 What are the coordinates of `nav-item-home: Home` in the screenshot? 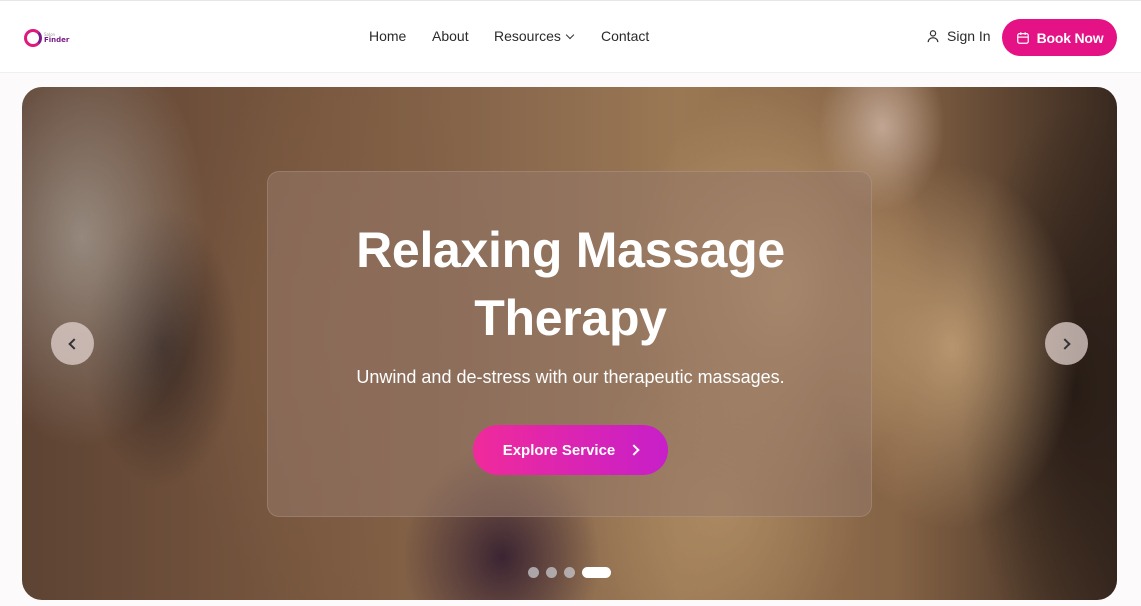 It's located at (387, 36).